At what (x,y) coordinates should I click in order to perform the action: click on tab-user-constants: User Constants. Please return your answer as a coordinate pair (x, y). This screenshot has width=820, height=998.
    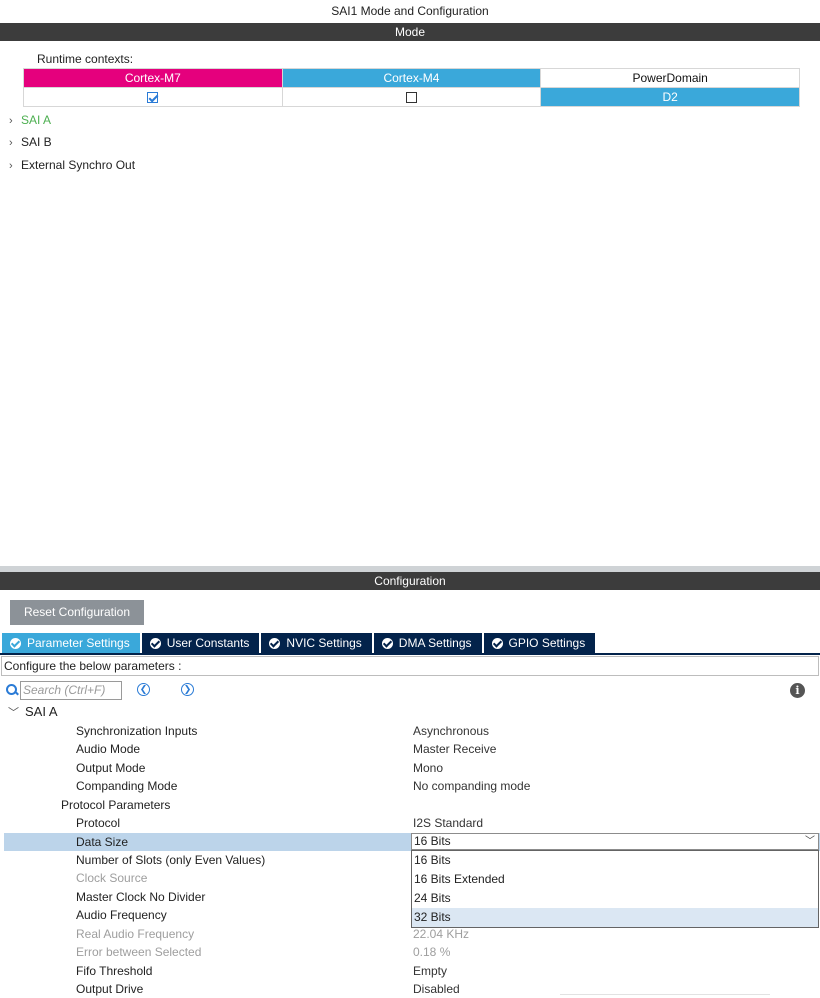
    Looking at the image, I should click on (200, 643).